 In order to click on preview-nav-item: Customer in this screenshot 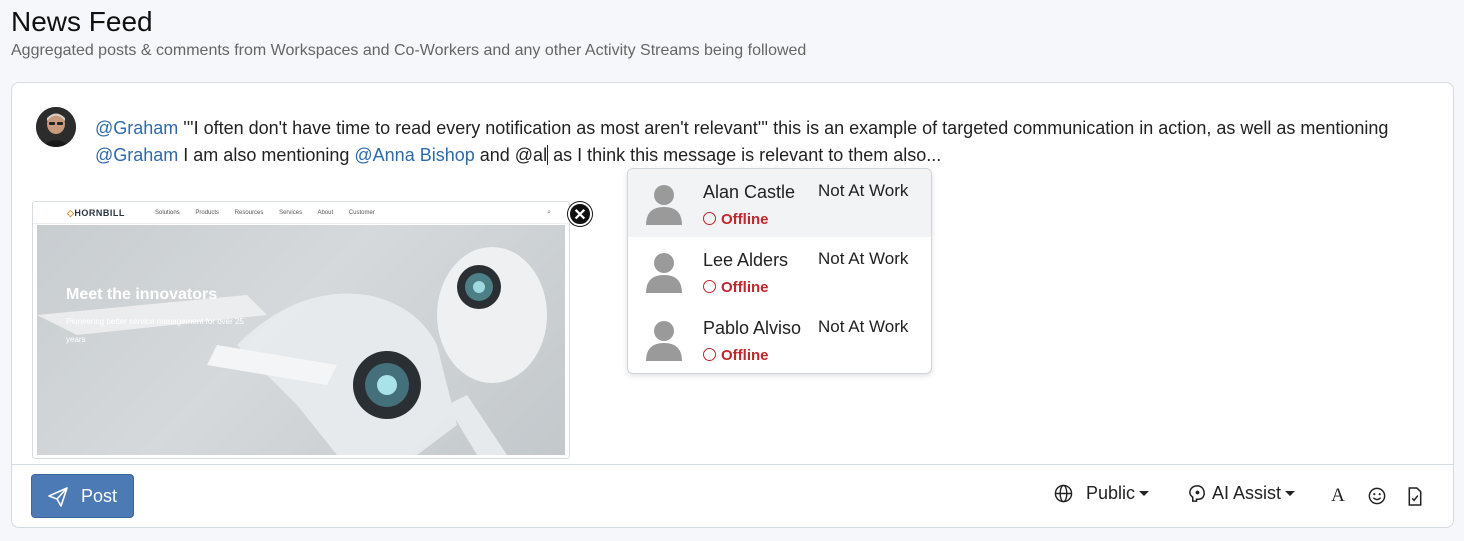, I will do `click(361, 213)`.